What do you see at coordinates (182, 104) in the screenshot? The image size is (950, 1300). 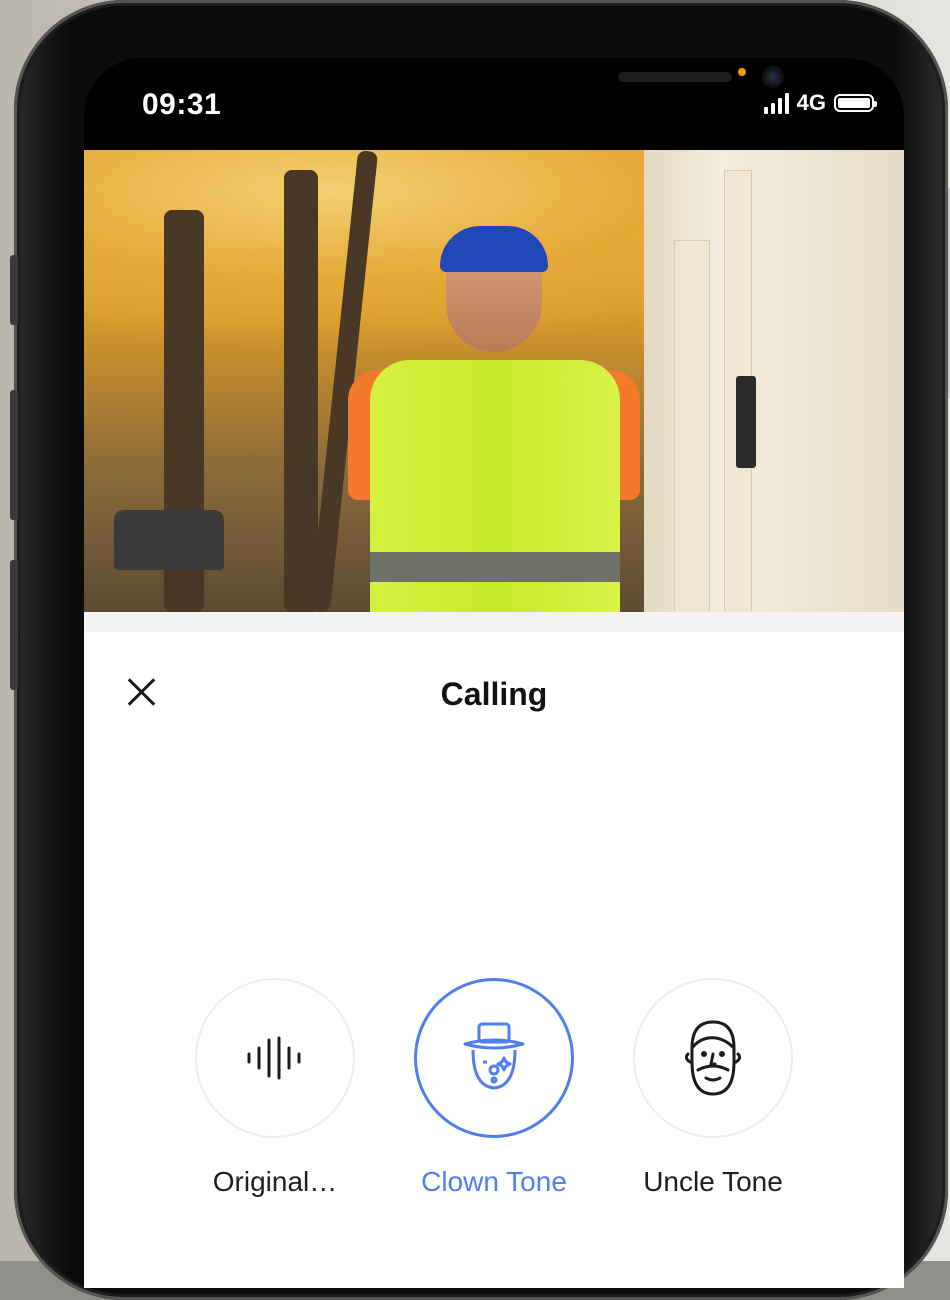 I see `status-time: 09:31` at bounding box center [182, 104].